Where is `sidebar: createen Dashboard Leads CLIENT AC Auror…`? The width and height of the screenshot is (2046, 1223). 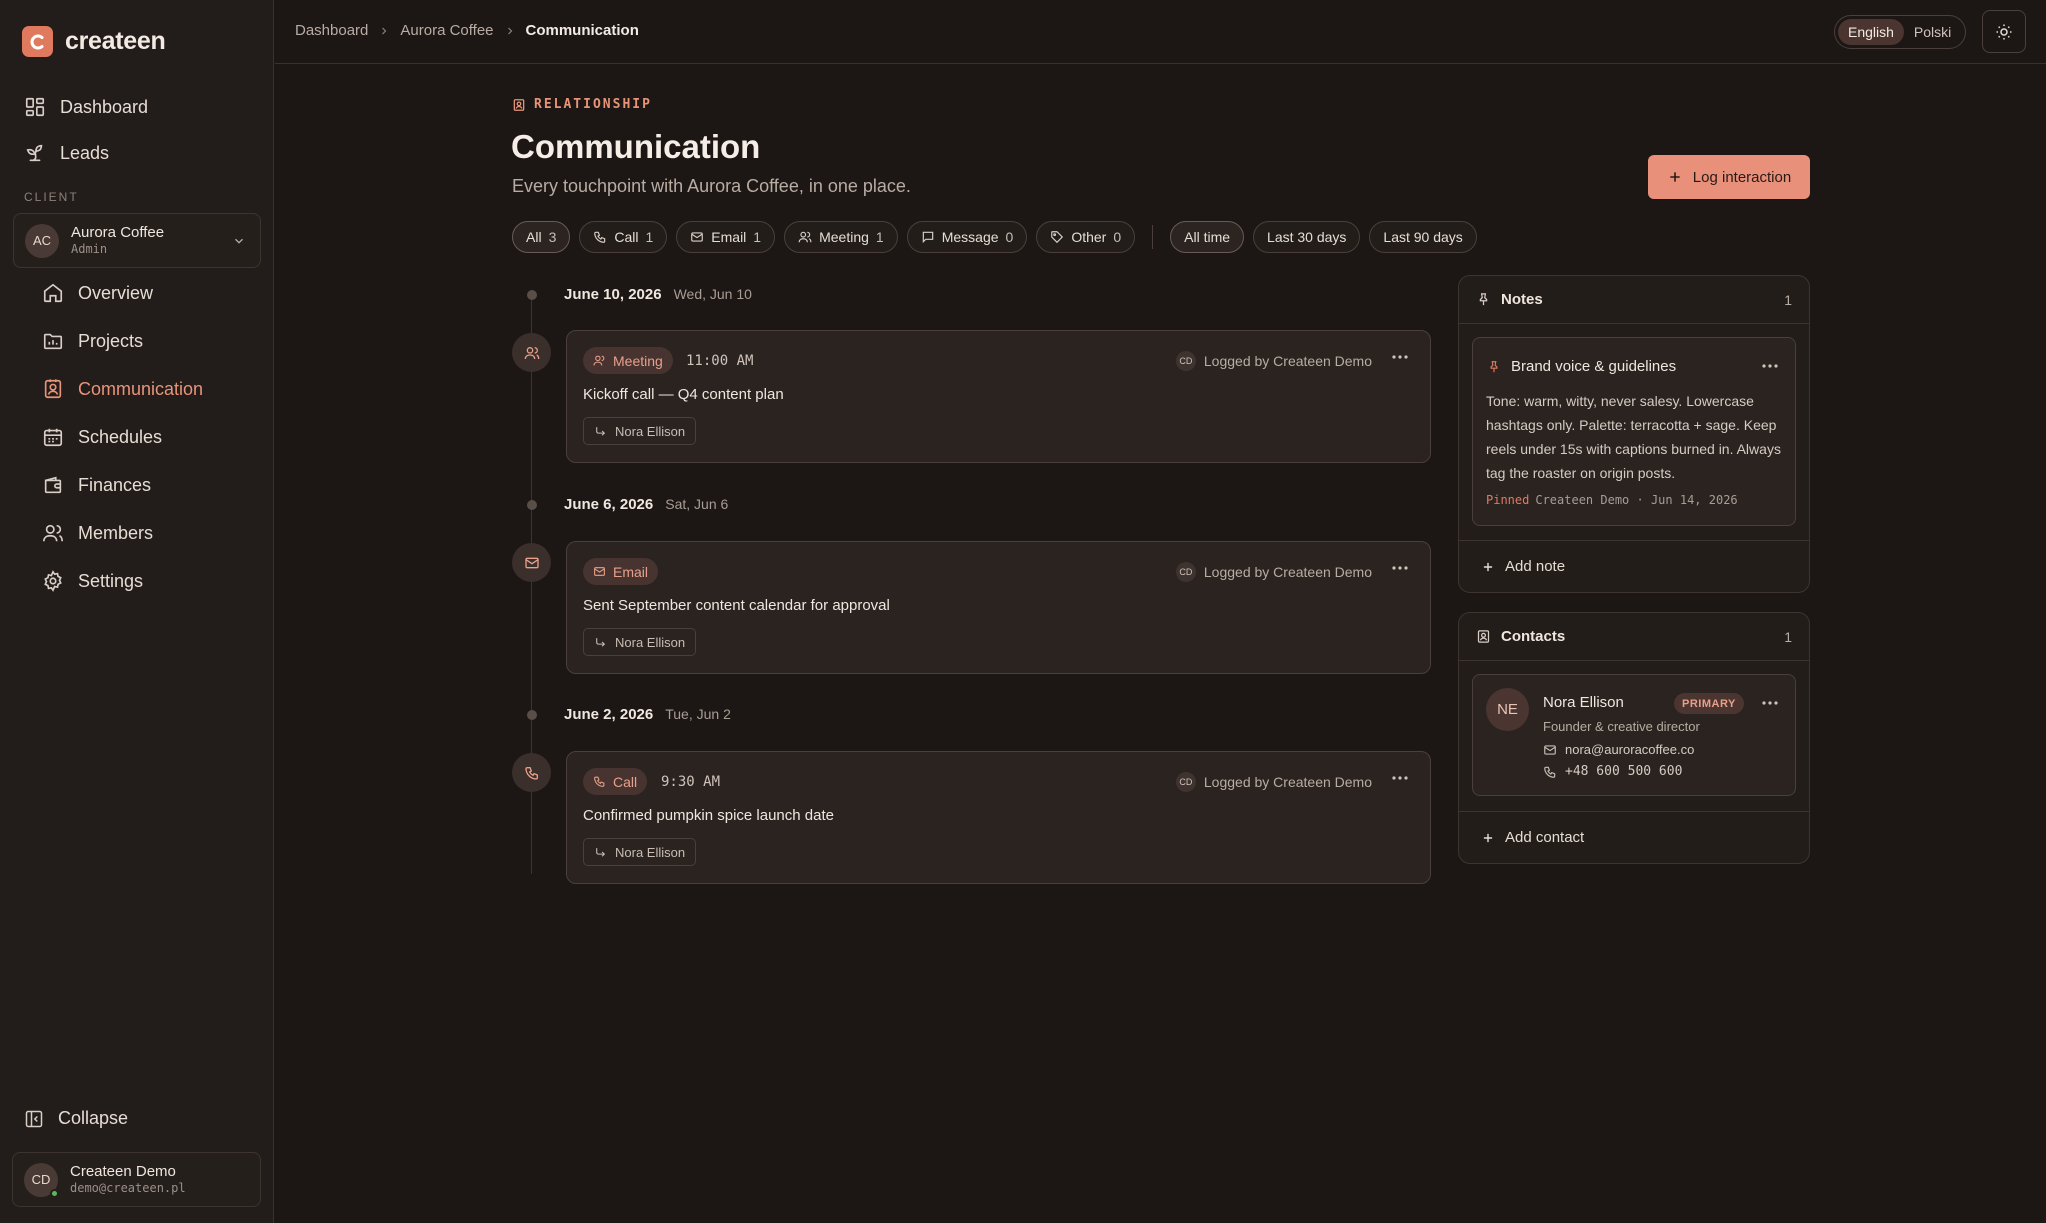
sidebar: createen Dashboard Leads CLIENT AC Auror… is located at coordinates (137, 611).